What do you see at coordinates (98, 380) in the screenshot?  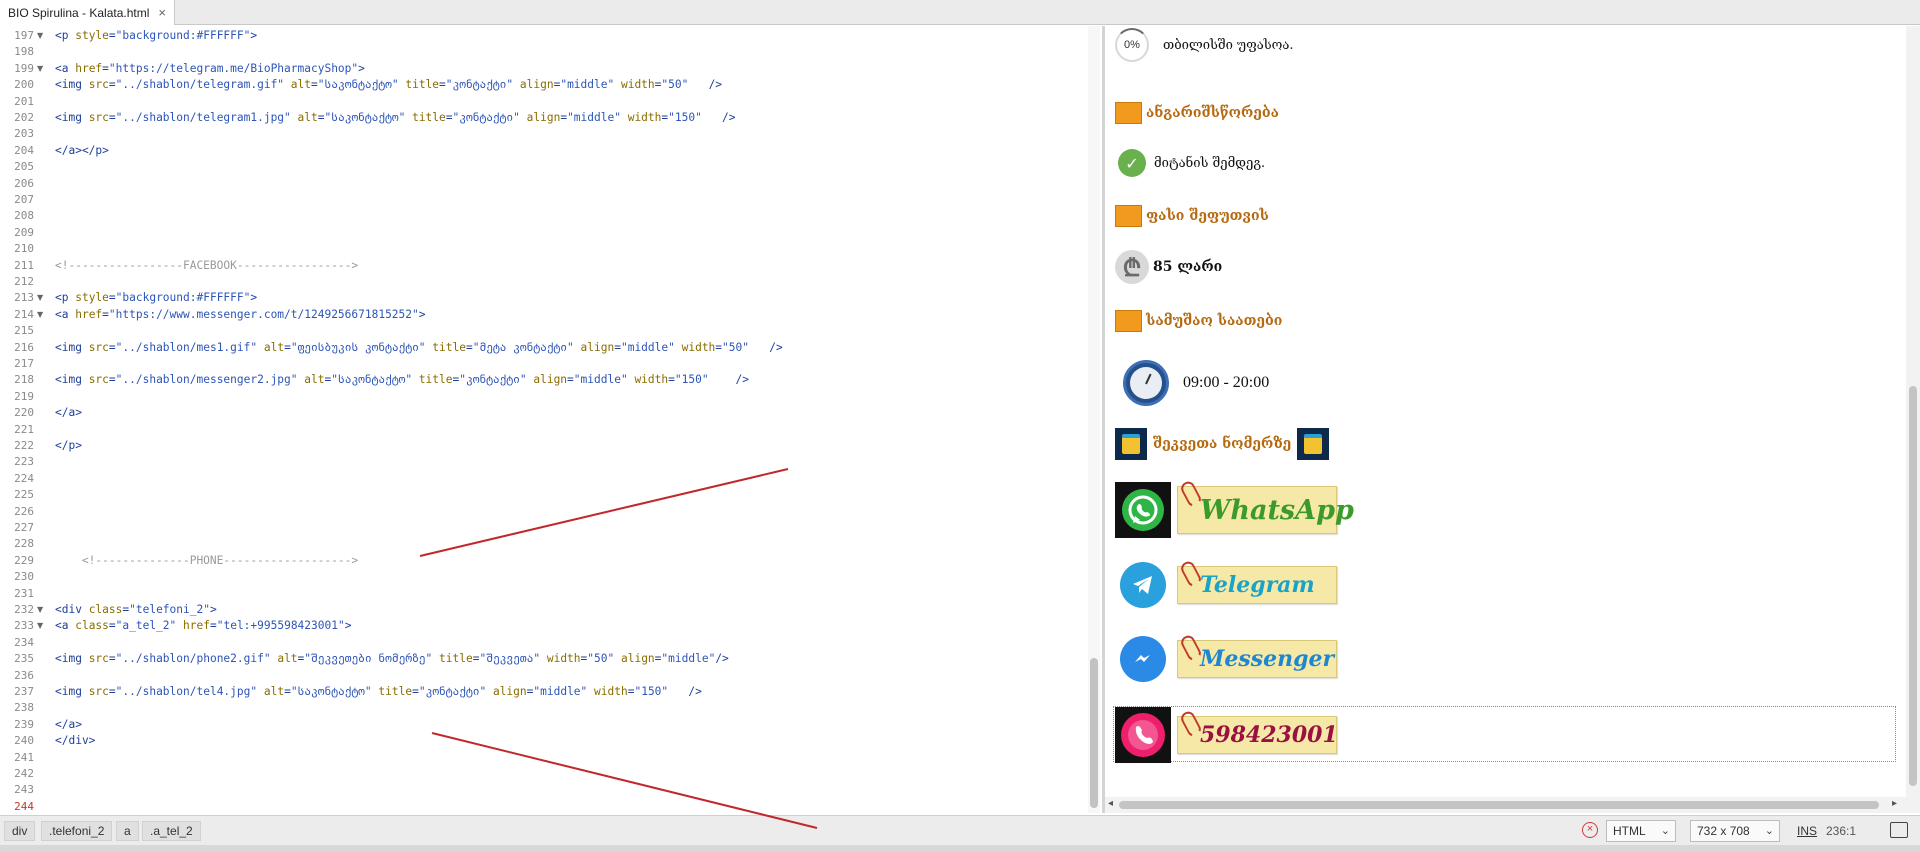 I see `code-token: src` at bounding box center [98, 380].